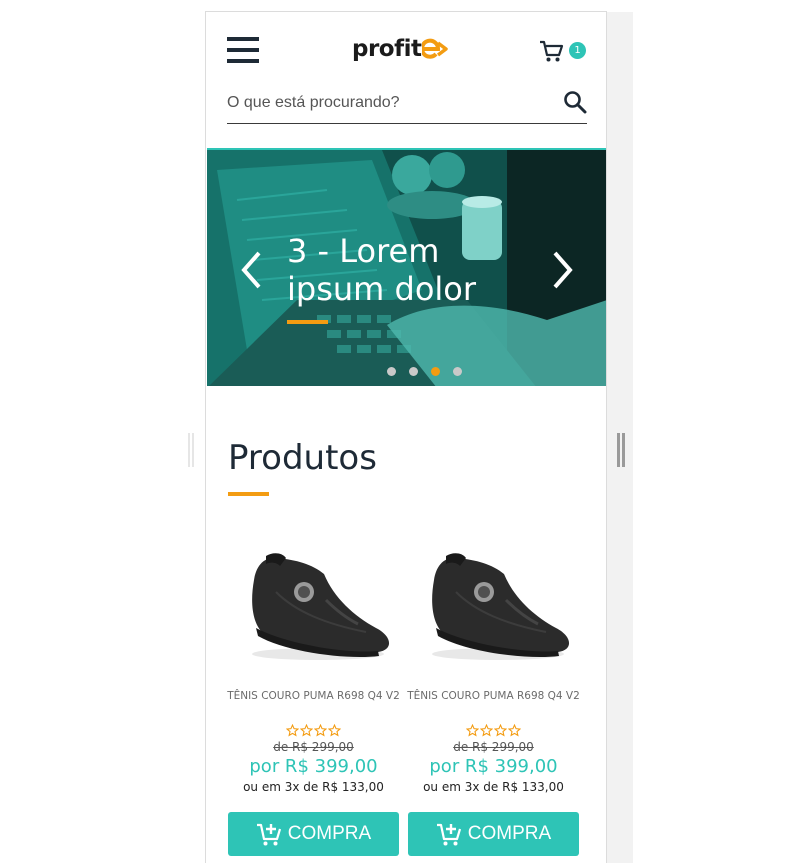  What do you see at coordinates (434, 48) in the screenshot?
I see `logo-arrow-icon` at bounding box center [434, 48].